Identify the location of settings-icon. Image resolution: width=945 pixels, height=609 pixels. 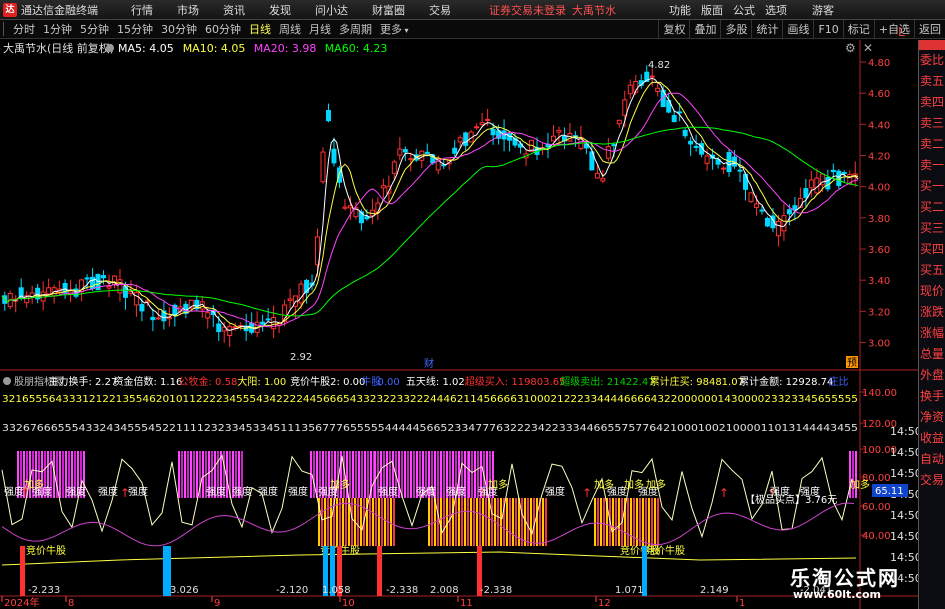
(110, 48).